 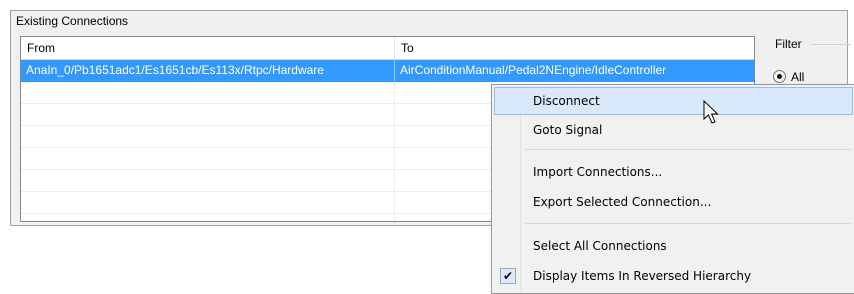 I want to click on table-header: From To, so click(x=387, y=48).